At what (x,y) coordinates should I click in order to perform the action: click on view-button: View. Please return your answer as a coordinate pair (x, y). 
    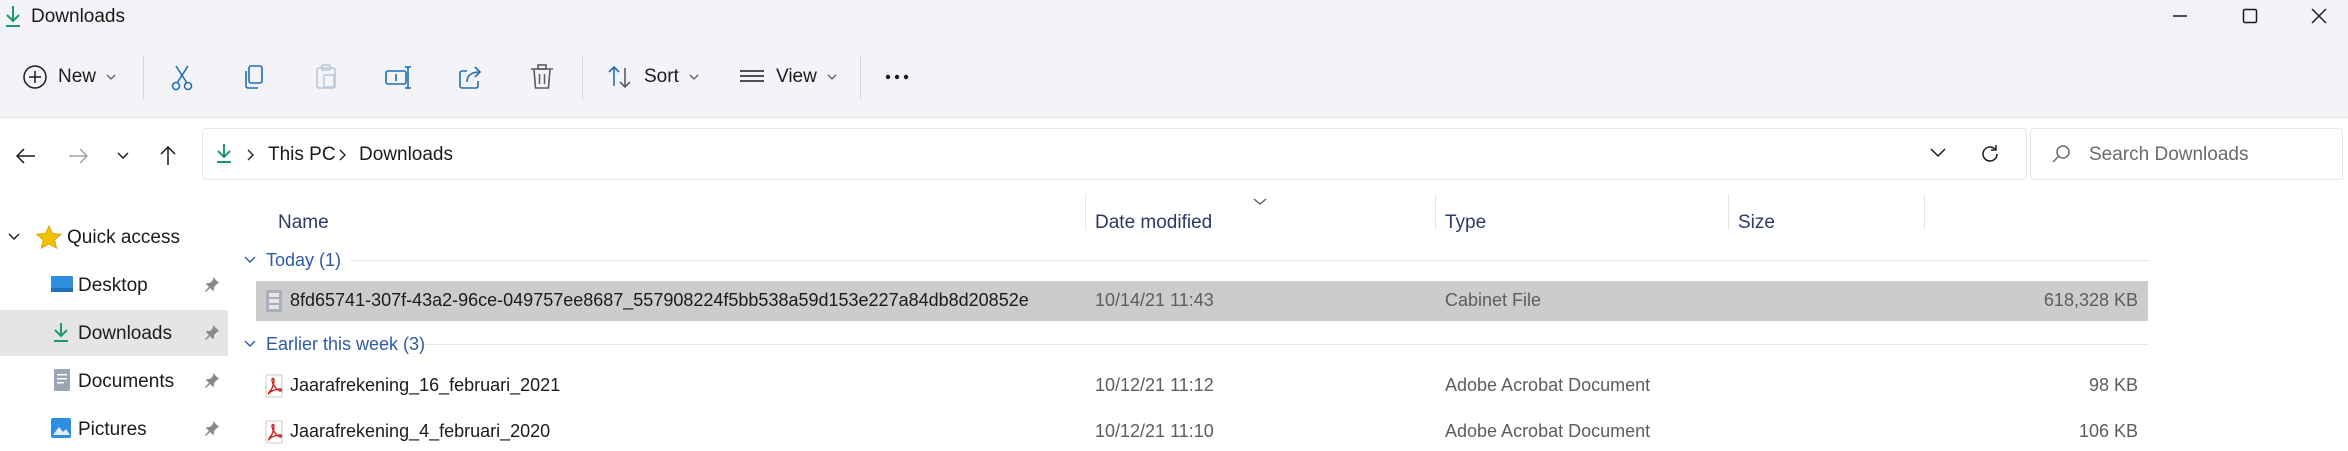
    Looking at the image, I should click on (787, 77).